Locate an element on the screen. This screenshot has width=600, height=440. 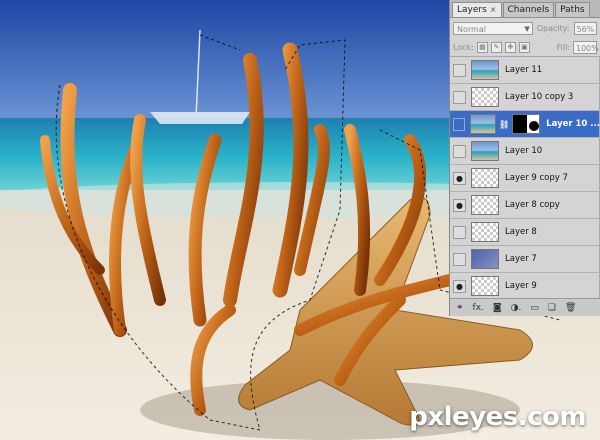
layer-row: ● Layer 9 is located at coordinates (525, 285).